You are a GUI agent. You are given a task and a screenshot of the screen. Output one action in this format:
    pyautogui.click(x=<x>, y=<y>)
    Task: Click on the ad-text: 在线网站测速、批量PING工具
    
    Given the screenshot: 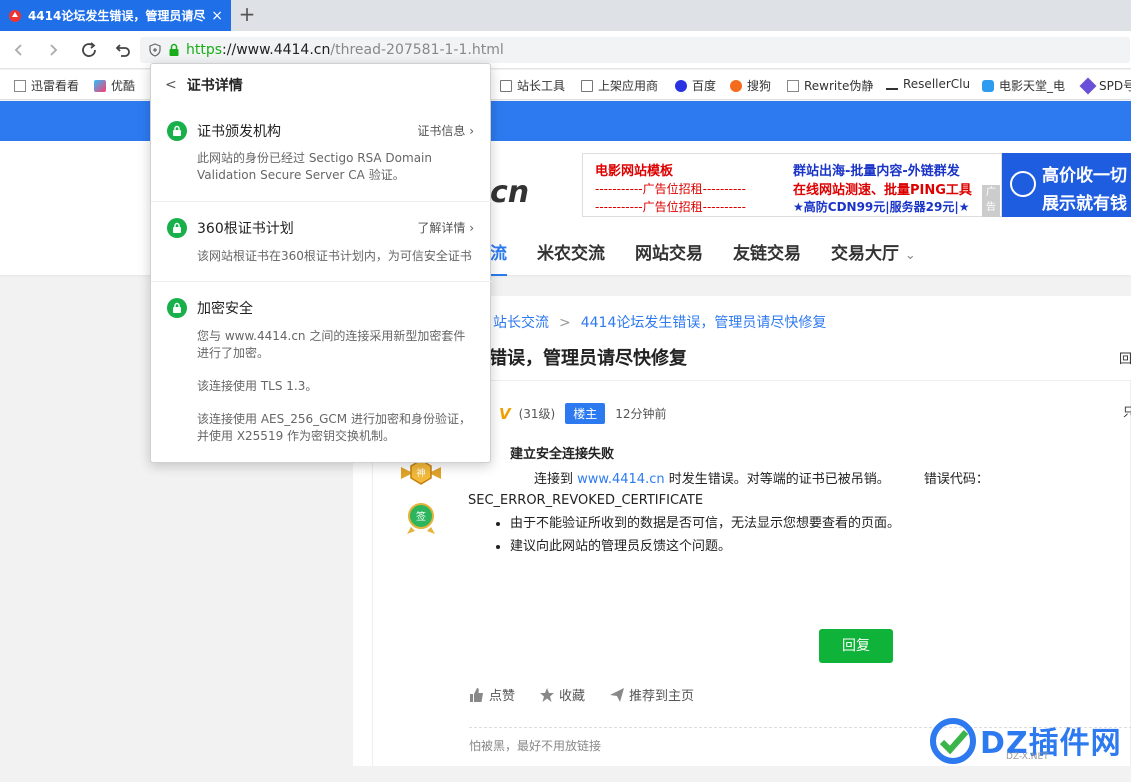 What is the action you would take?
    pyautogui.click(x=882, y=188)
    